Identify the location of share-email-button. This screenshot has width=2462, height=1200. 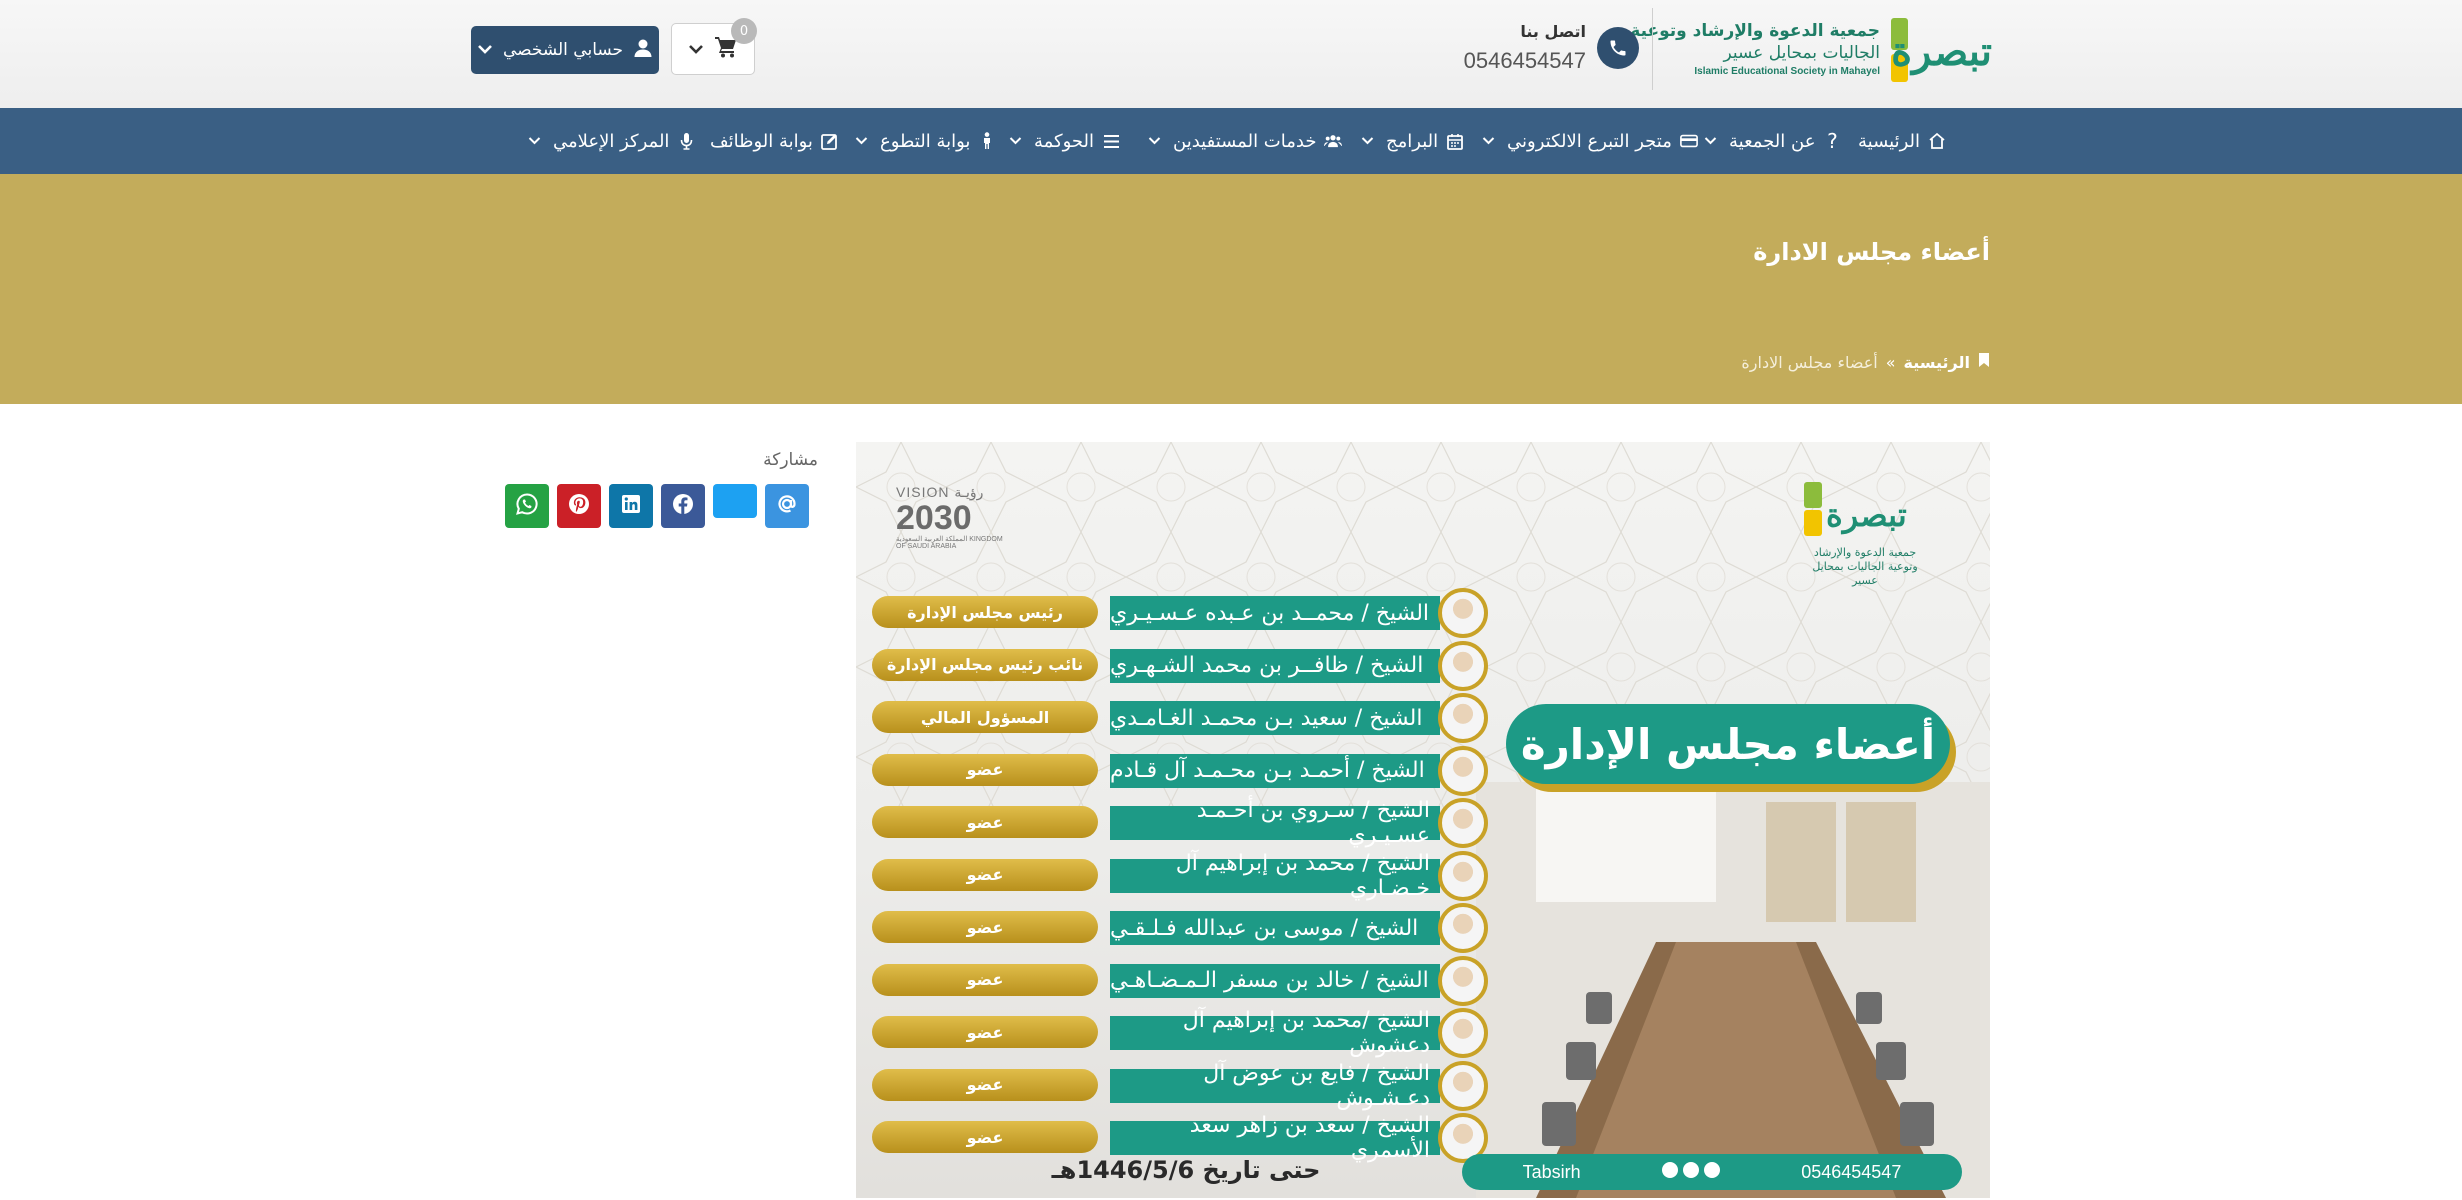
(787, 506).